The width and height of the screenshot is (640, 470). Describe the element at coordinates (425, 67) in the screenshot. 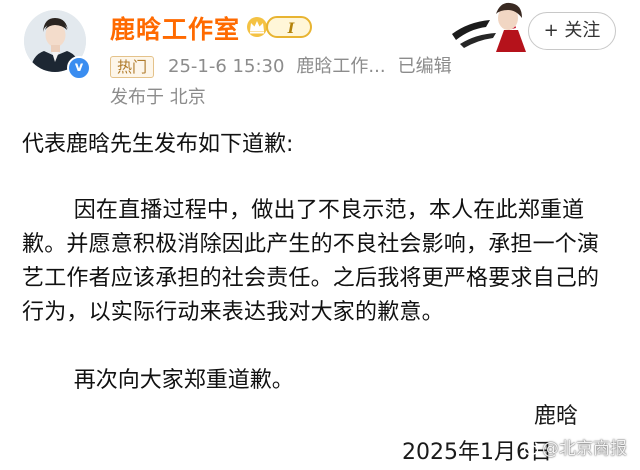

I see `edited-label: 已编辑` at that location.